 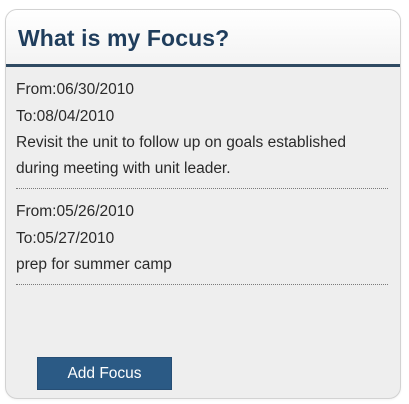 What do you see at coordinates (75, 211) in the screenshot?
I see `focus-from-date: From:05/26/2010` at bounding box center [75, 211].